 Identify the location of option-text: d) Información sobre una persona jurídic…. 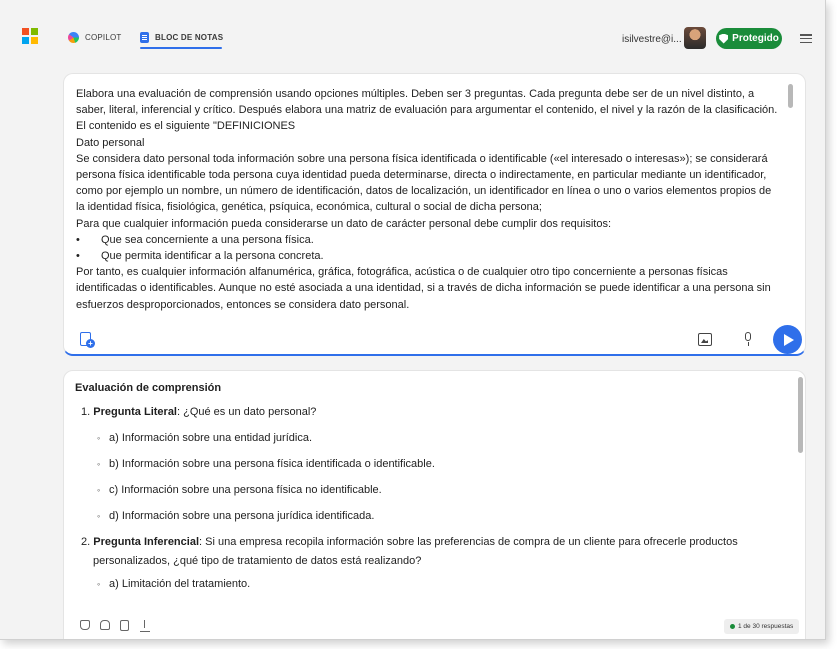
(242, 516).